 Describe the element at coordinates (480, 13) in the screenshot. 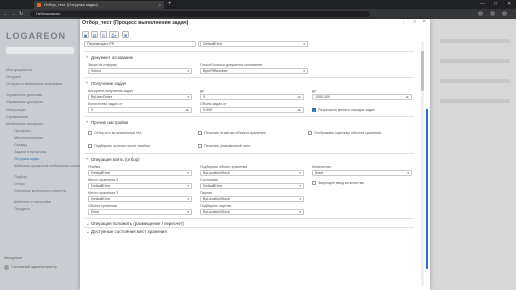

I see `extensions-icon` at that location.